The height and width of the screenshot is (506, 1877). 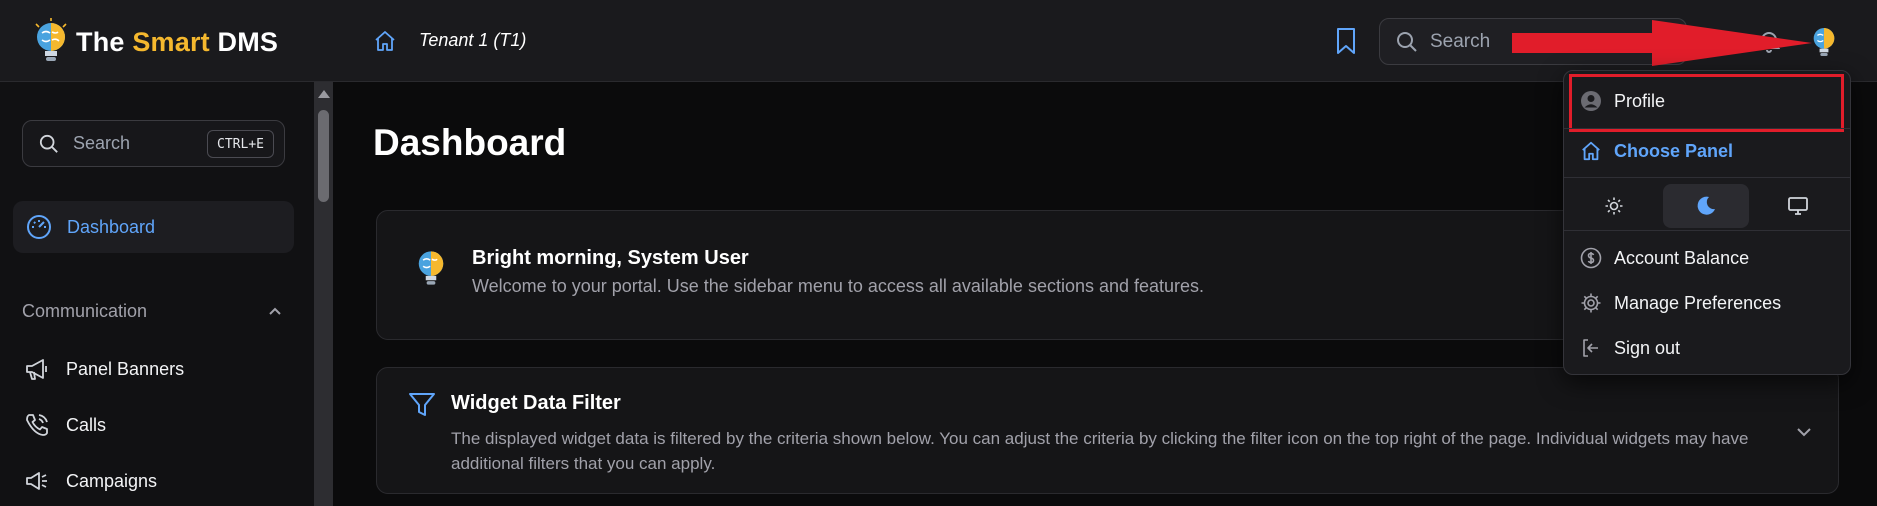 What do you see at coordinates (1662, 43) in the screenshot?
I see `annotation-arrow` at bounding box center [1662, 43].